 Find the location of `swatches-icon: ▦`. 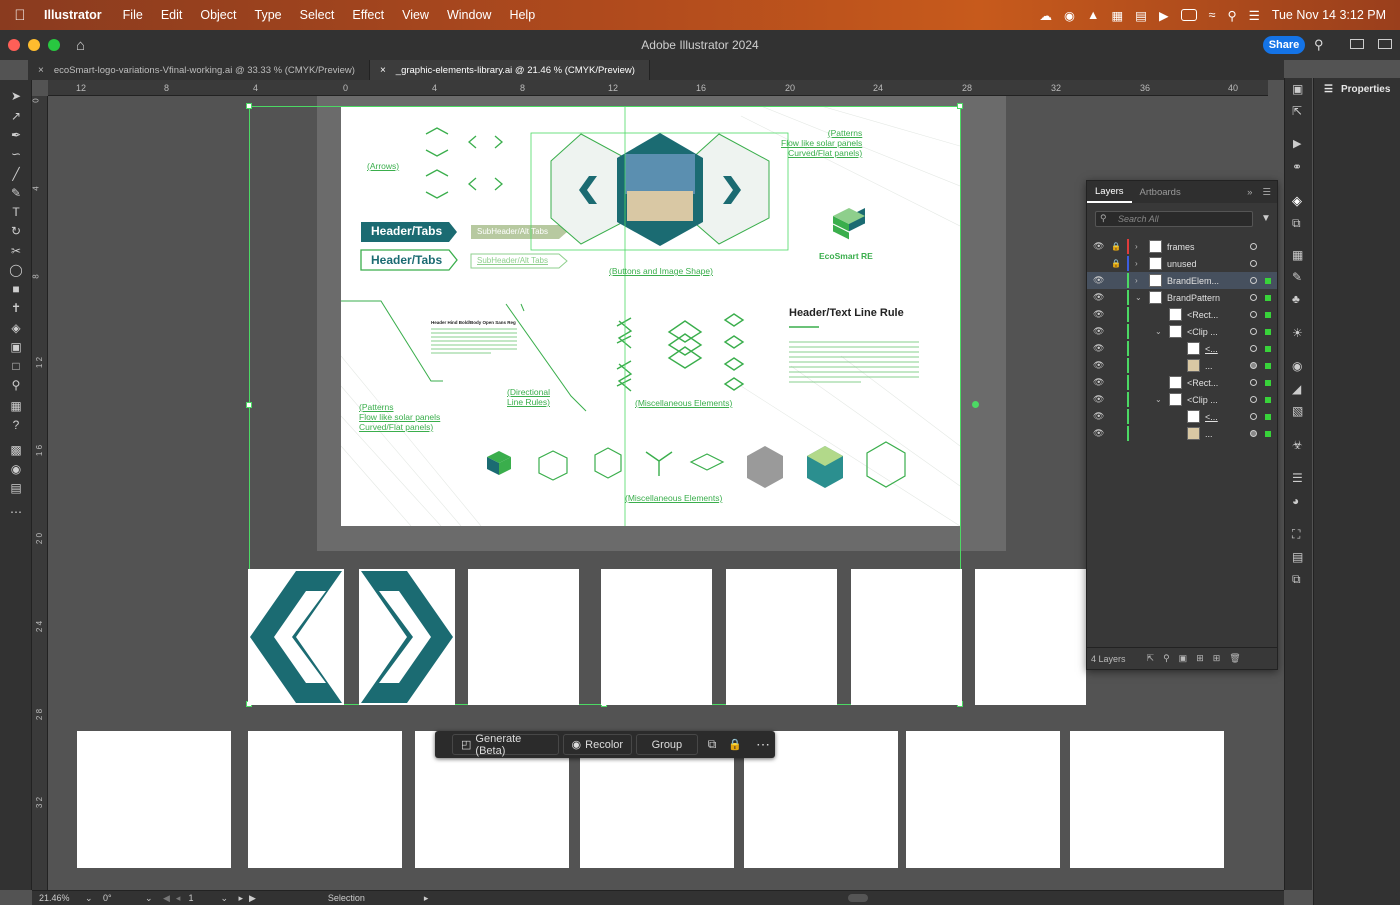

swatches-icon: ▦ is located at coordinates (1297, 255).